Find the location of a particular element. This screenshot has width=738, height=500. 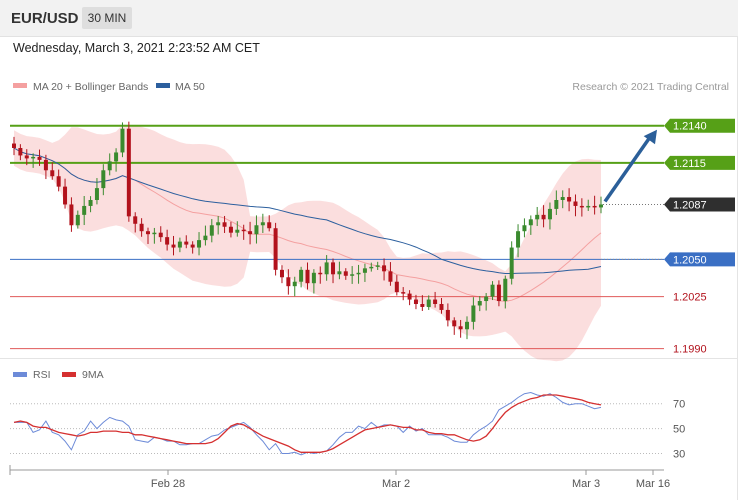

x-tick-label: Mar 16 is located at coordinates (653, 484).